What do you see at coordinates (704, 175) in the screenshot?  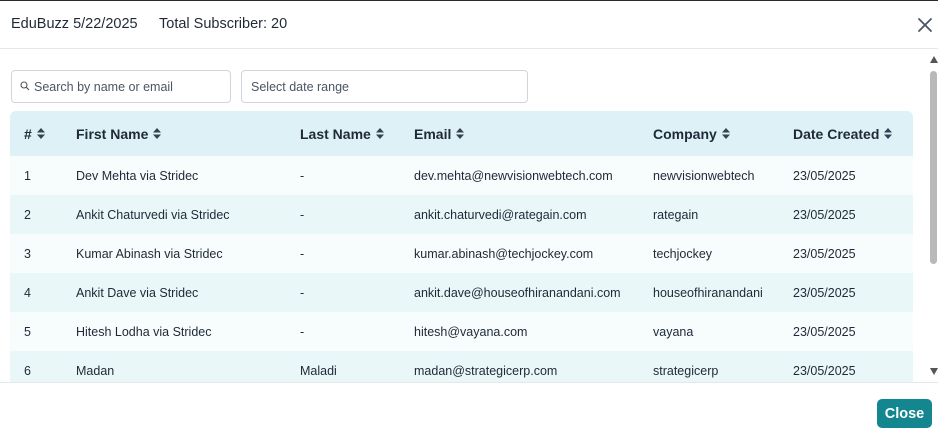 I see `company-cell: newvisionwebtech` at bounding box center [704, 175].